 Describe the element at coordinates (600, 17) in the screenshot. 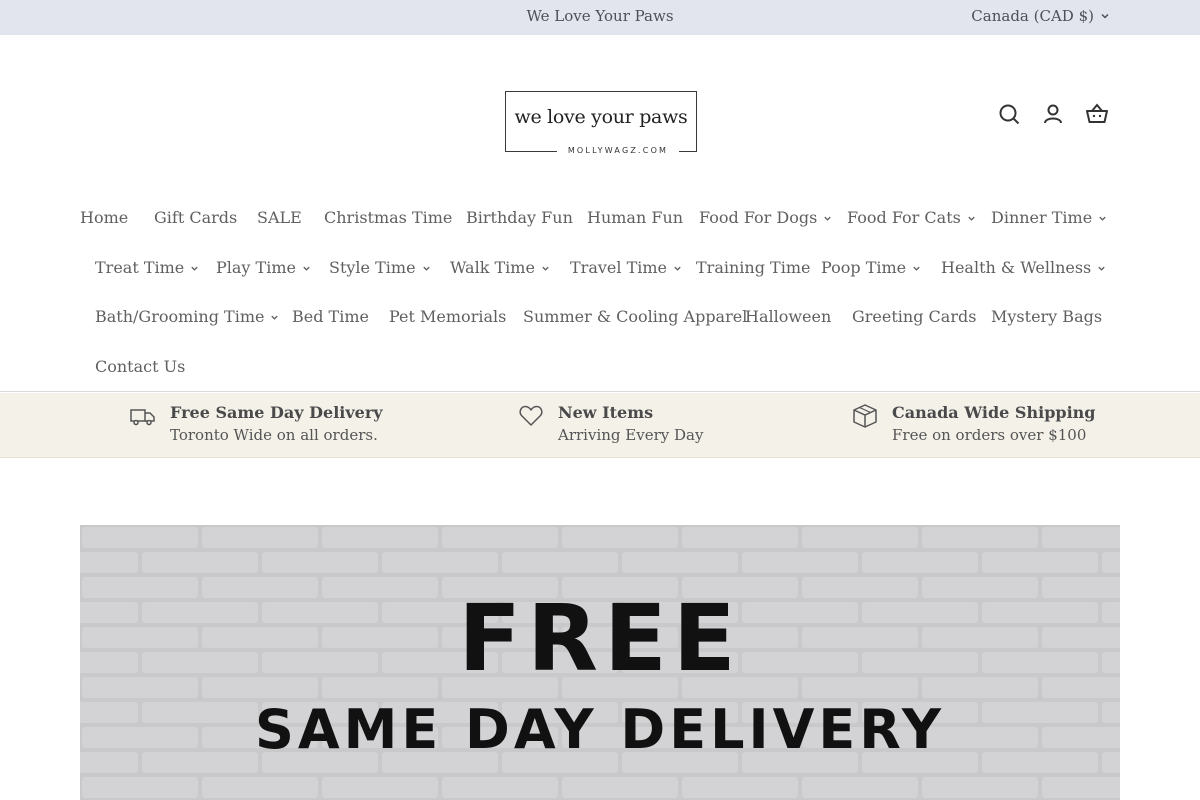

I see `announcement-bar: We Love Your Paws Canada (CAD $)` at that location.